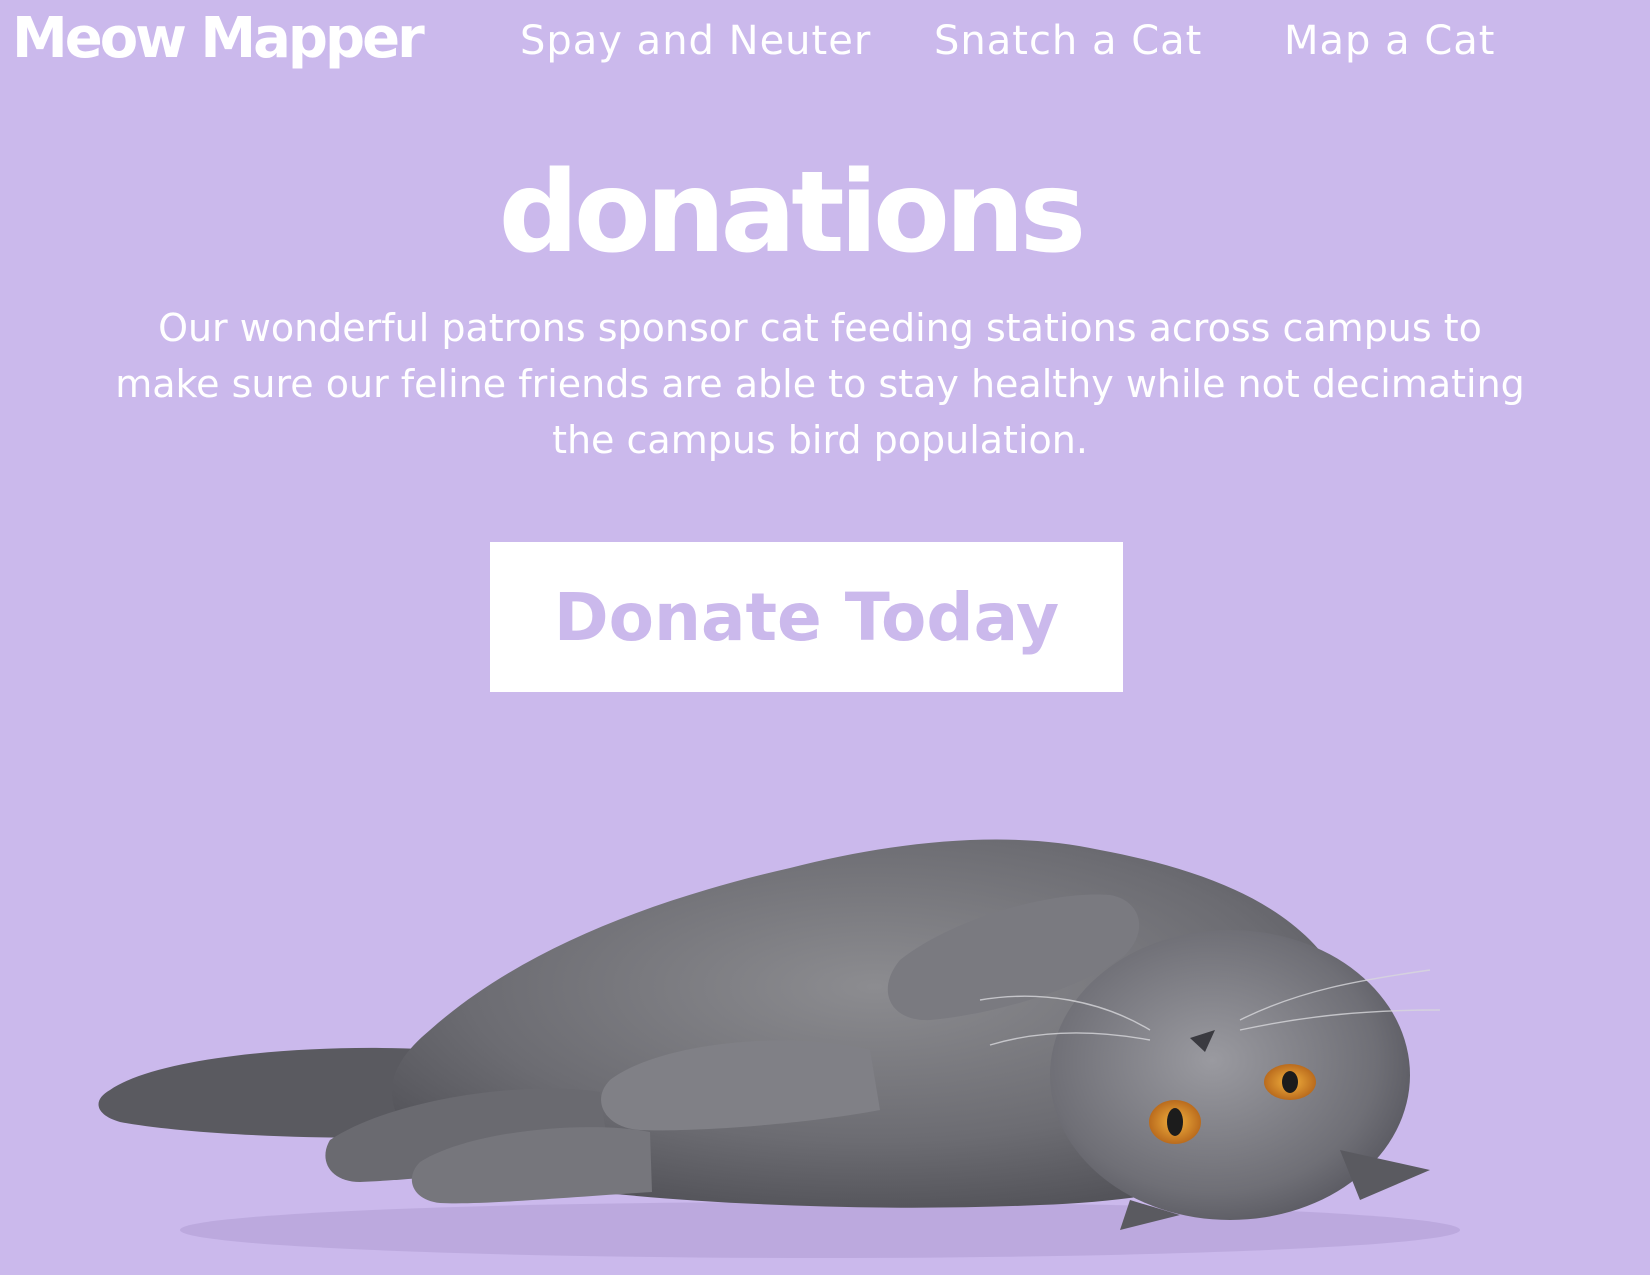  Describe the element at coordinates (218, 38) in the screenshot. I see `site-logo: Meow Mapper` at that location.